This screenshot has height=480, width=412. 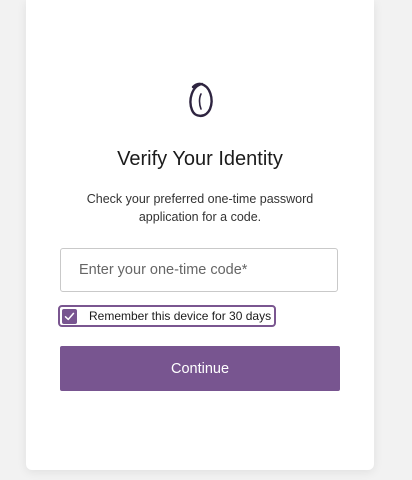 What do you see at coordinates (199, 270) in the screenshot?
I see `one-time-code-input` at bounding box center [199, 270].